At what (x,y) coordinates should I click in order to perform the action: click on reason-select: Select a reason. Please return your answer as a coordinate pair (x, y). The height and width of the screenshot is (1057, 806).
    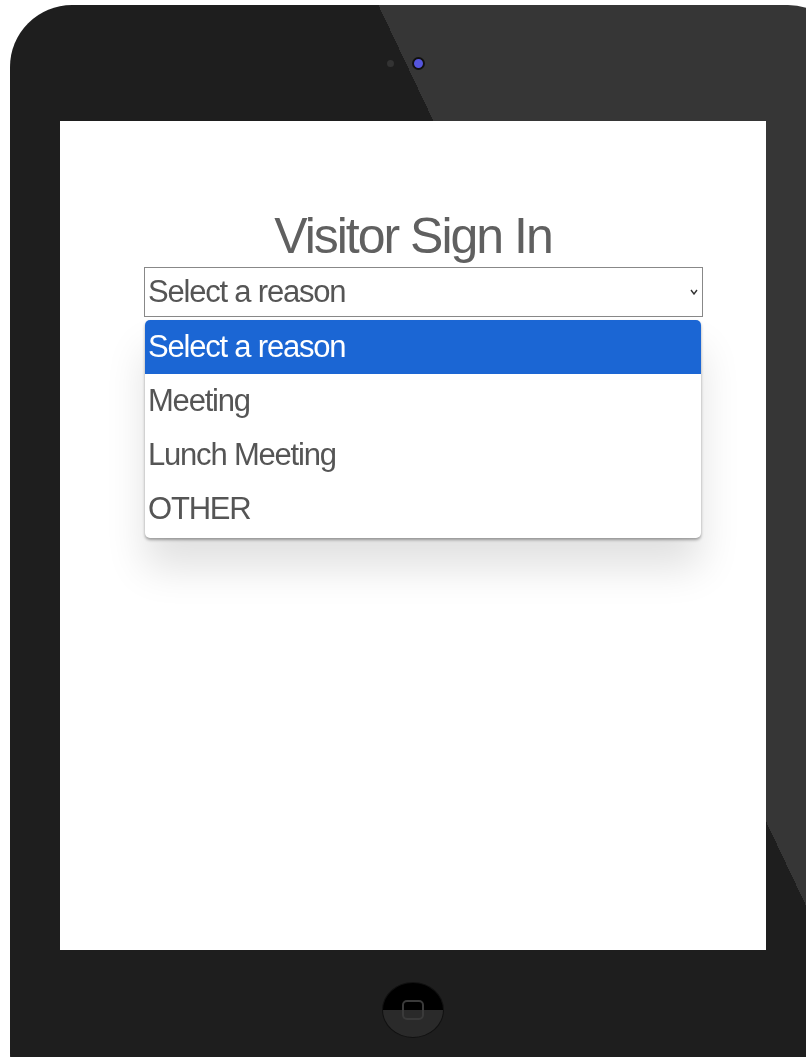
    Looking at the image, I should click on (423, 292).